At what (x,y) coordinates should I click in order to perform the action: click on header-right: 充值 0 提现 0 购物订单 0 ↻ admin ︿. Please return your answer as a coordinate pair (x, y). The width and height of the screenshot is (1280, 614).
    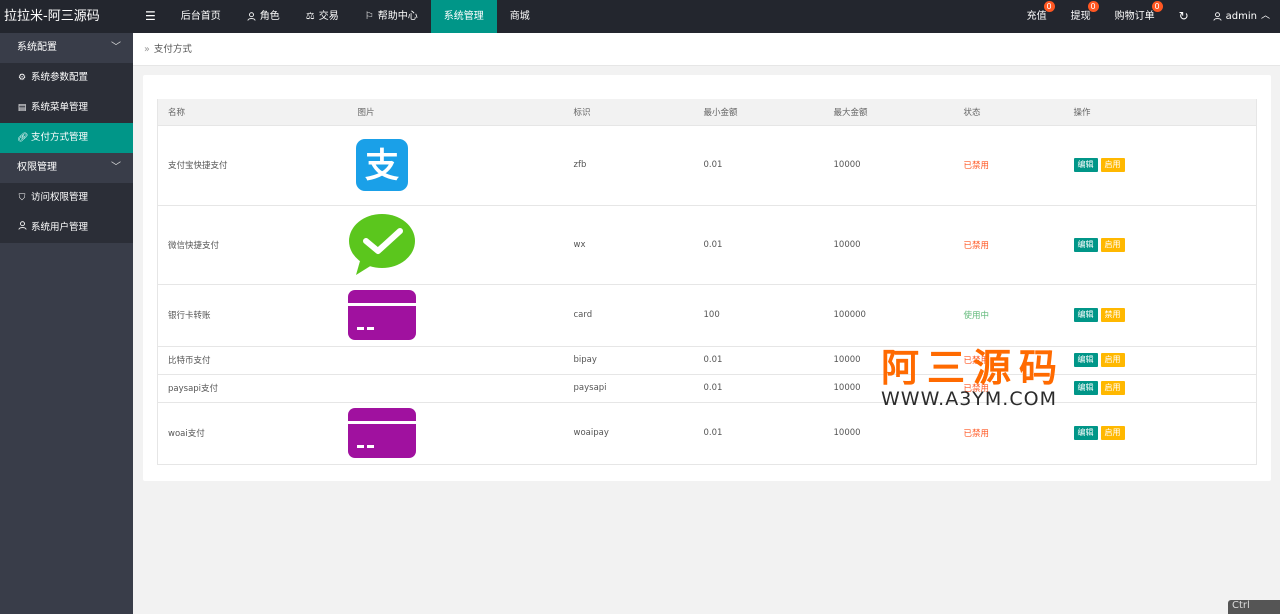
    Looking at the image, I should click on (1147, 16).